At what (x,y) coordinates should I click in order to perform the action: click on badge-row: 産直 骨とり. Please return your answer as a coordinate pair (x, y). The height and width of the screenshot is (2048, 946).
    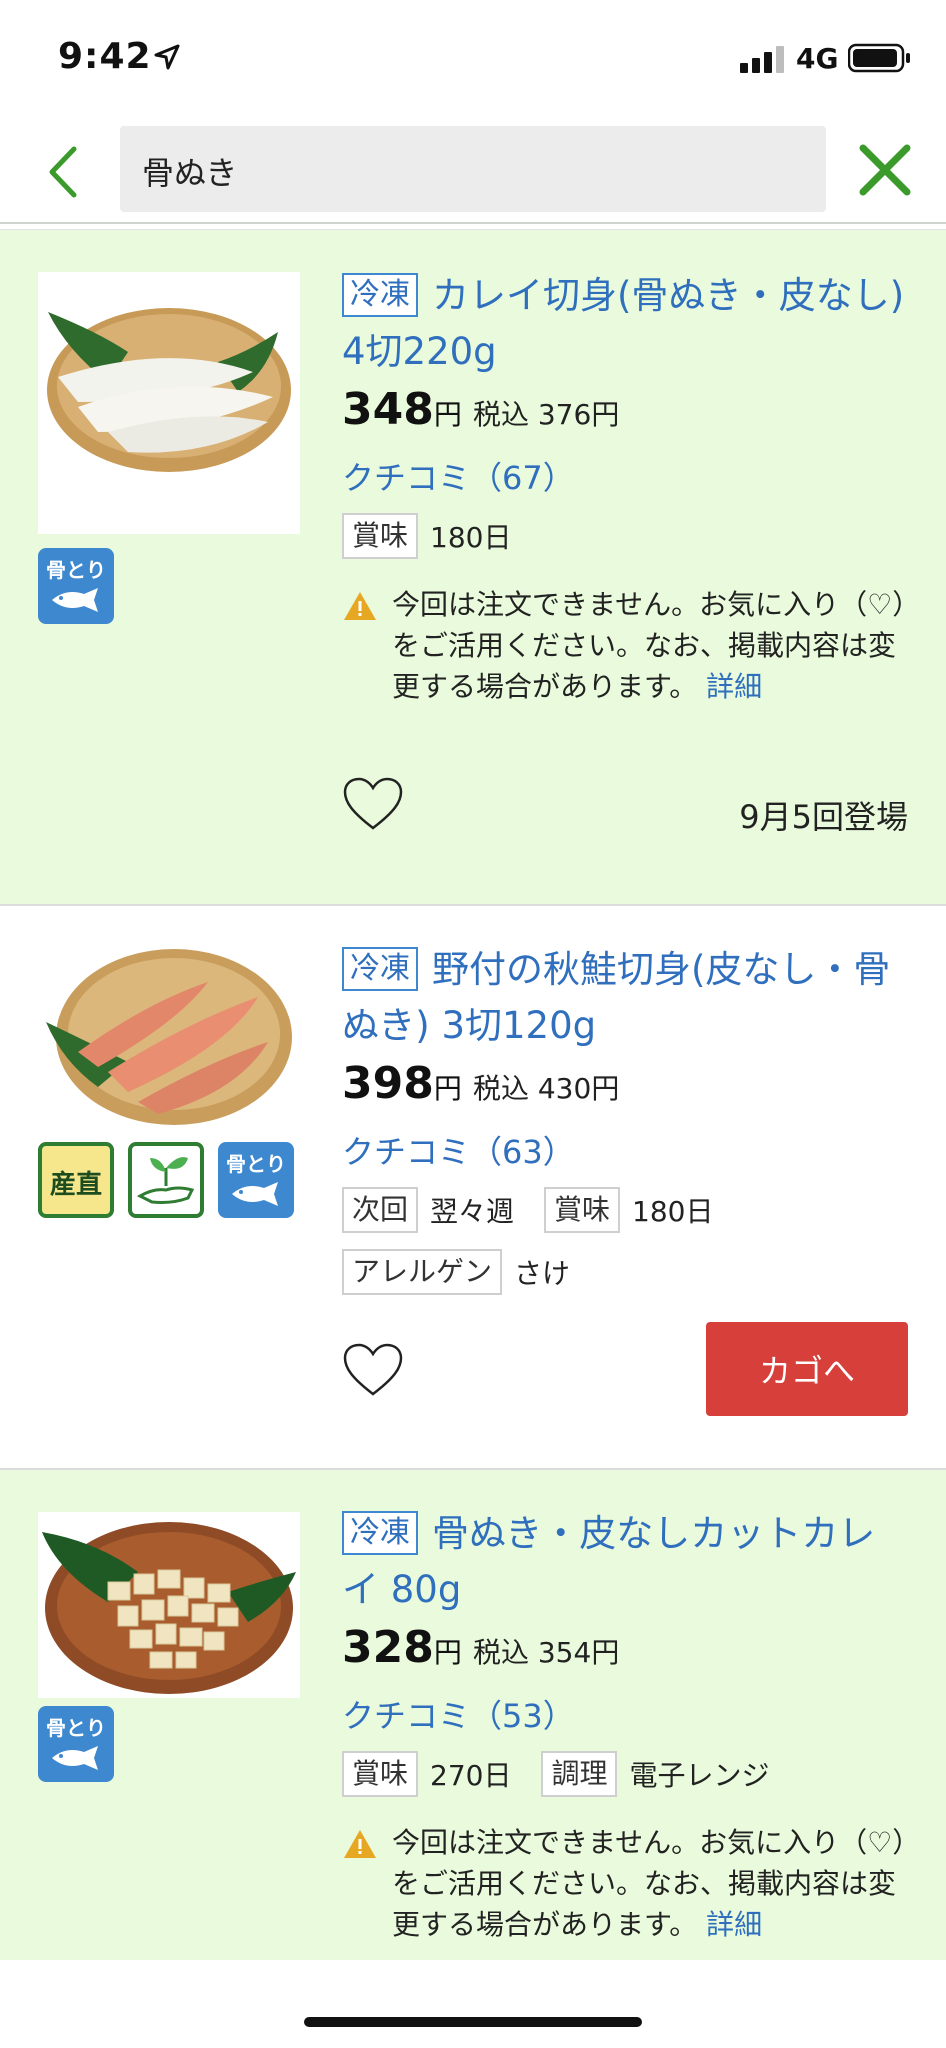
    Looking at the image, I should click on (166, 1180).